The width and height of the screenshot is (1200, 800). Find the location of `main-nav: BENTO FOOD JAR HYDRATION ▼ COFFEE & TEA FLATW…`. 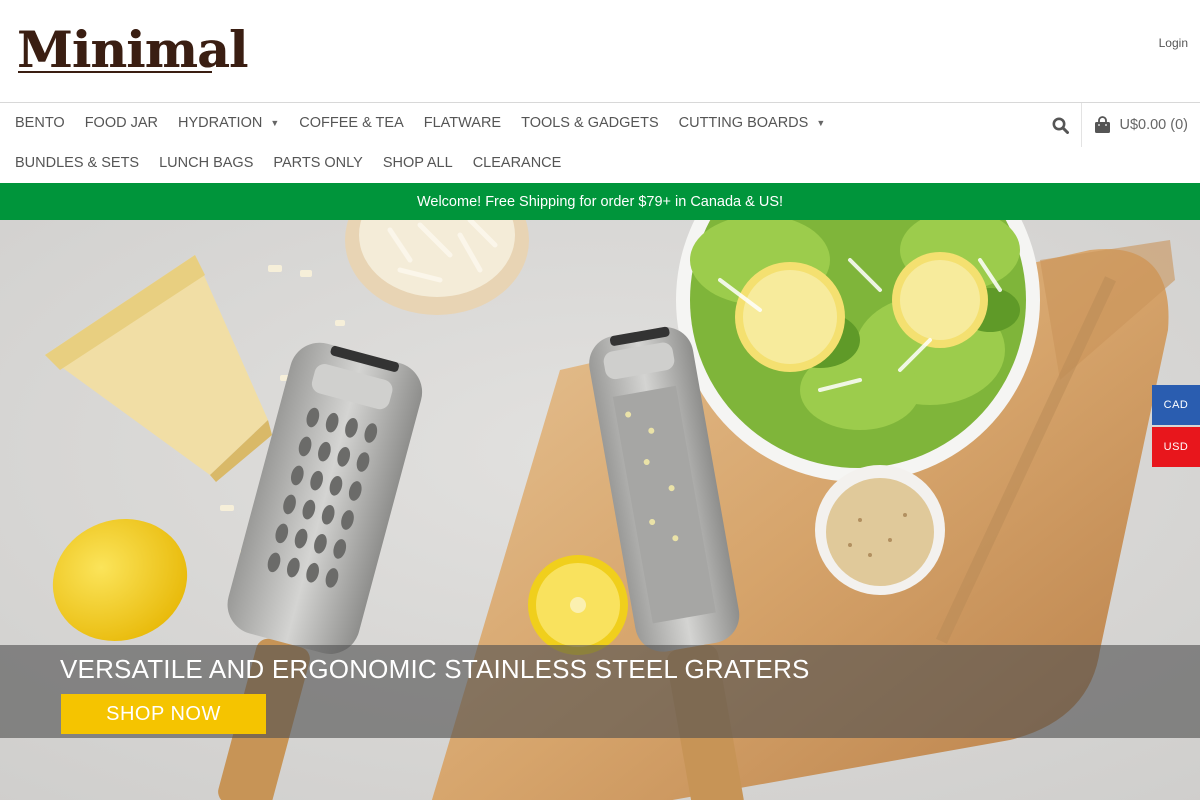

main-nav: BENTO FOOD JAR HYDRATION ▼ COFFEE & TEA FLATW… is located at coordinates (600, 143).